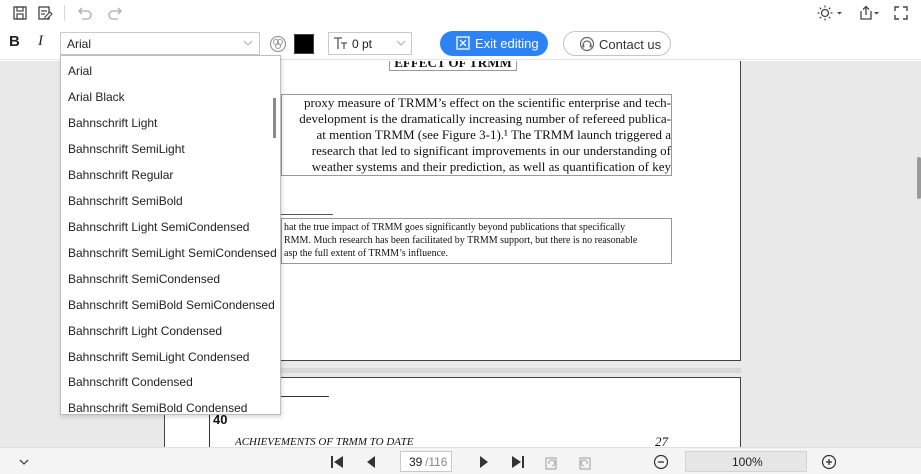 Image resolution: width=921 pixels, height=474 pixels. What do you see at coordinates (518, 462) in the screenshot?
I see `last-page-icon` at bounding box center [518, 462].